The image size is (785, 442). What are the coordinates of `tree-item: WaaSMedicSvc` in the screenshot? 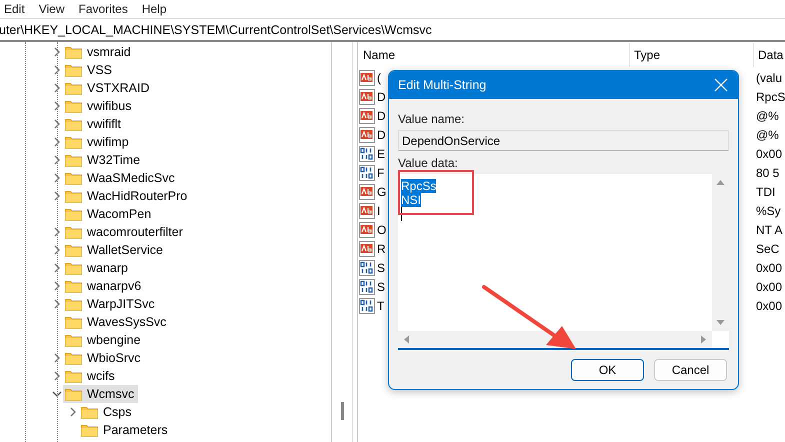 It's located at (121, 178).